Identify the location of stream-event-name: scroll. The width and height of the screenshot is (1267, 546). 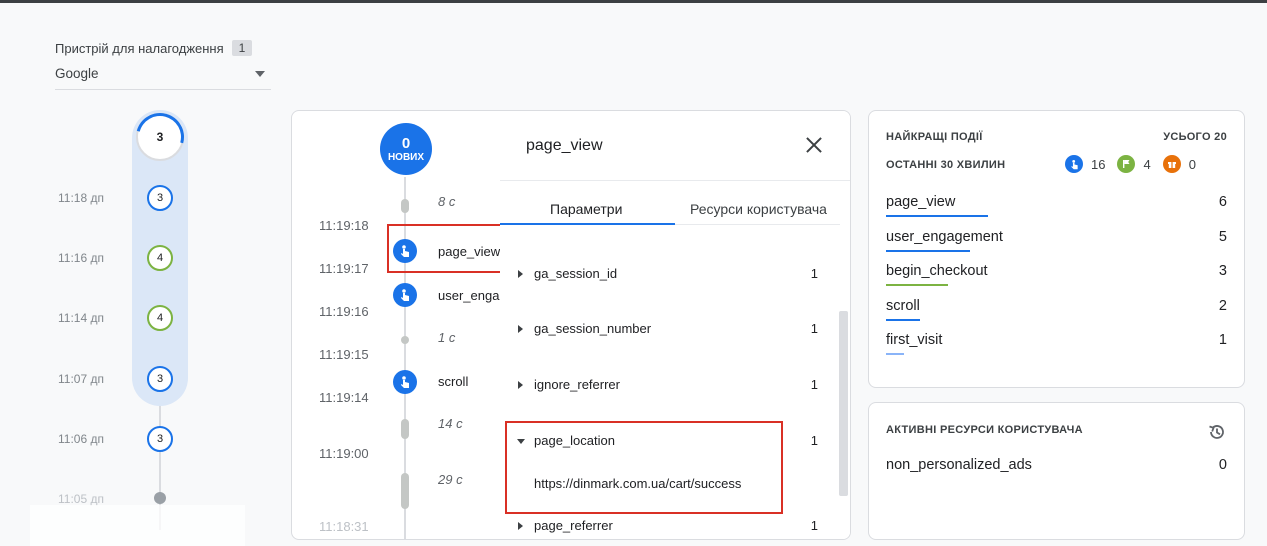
(469, 381).